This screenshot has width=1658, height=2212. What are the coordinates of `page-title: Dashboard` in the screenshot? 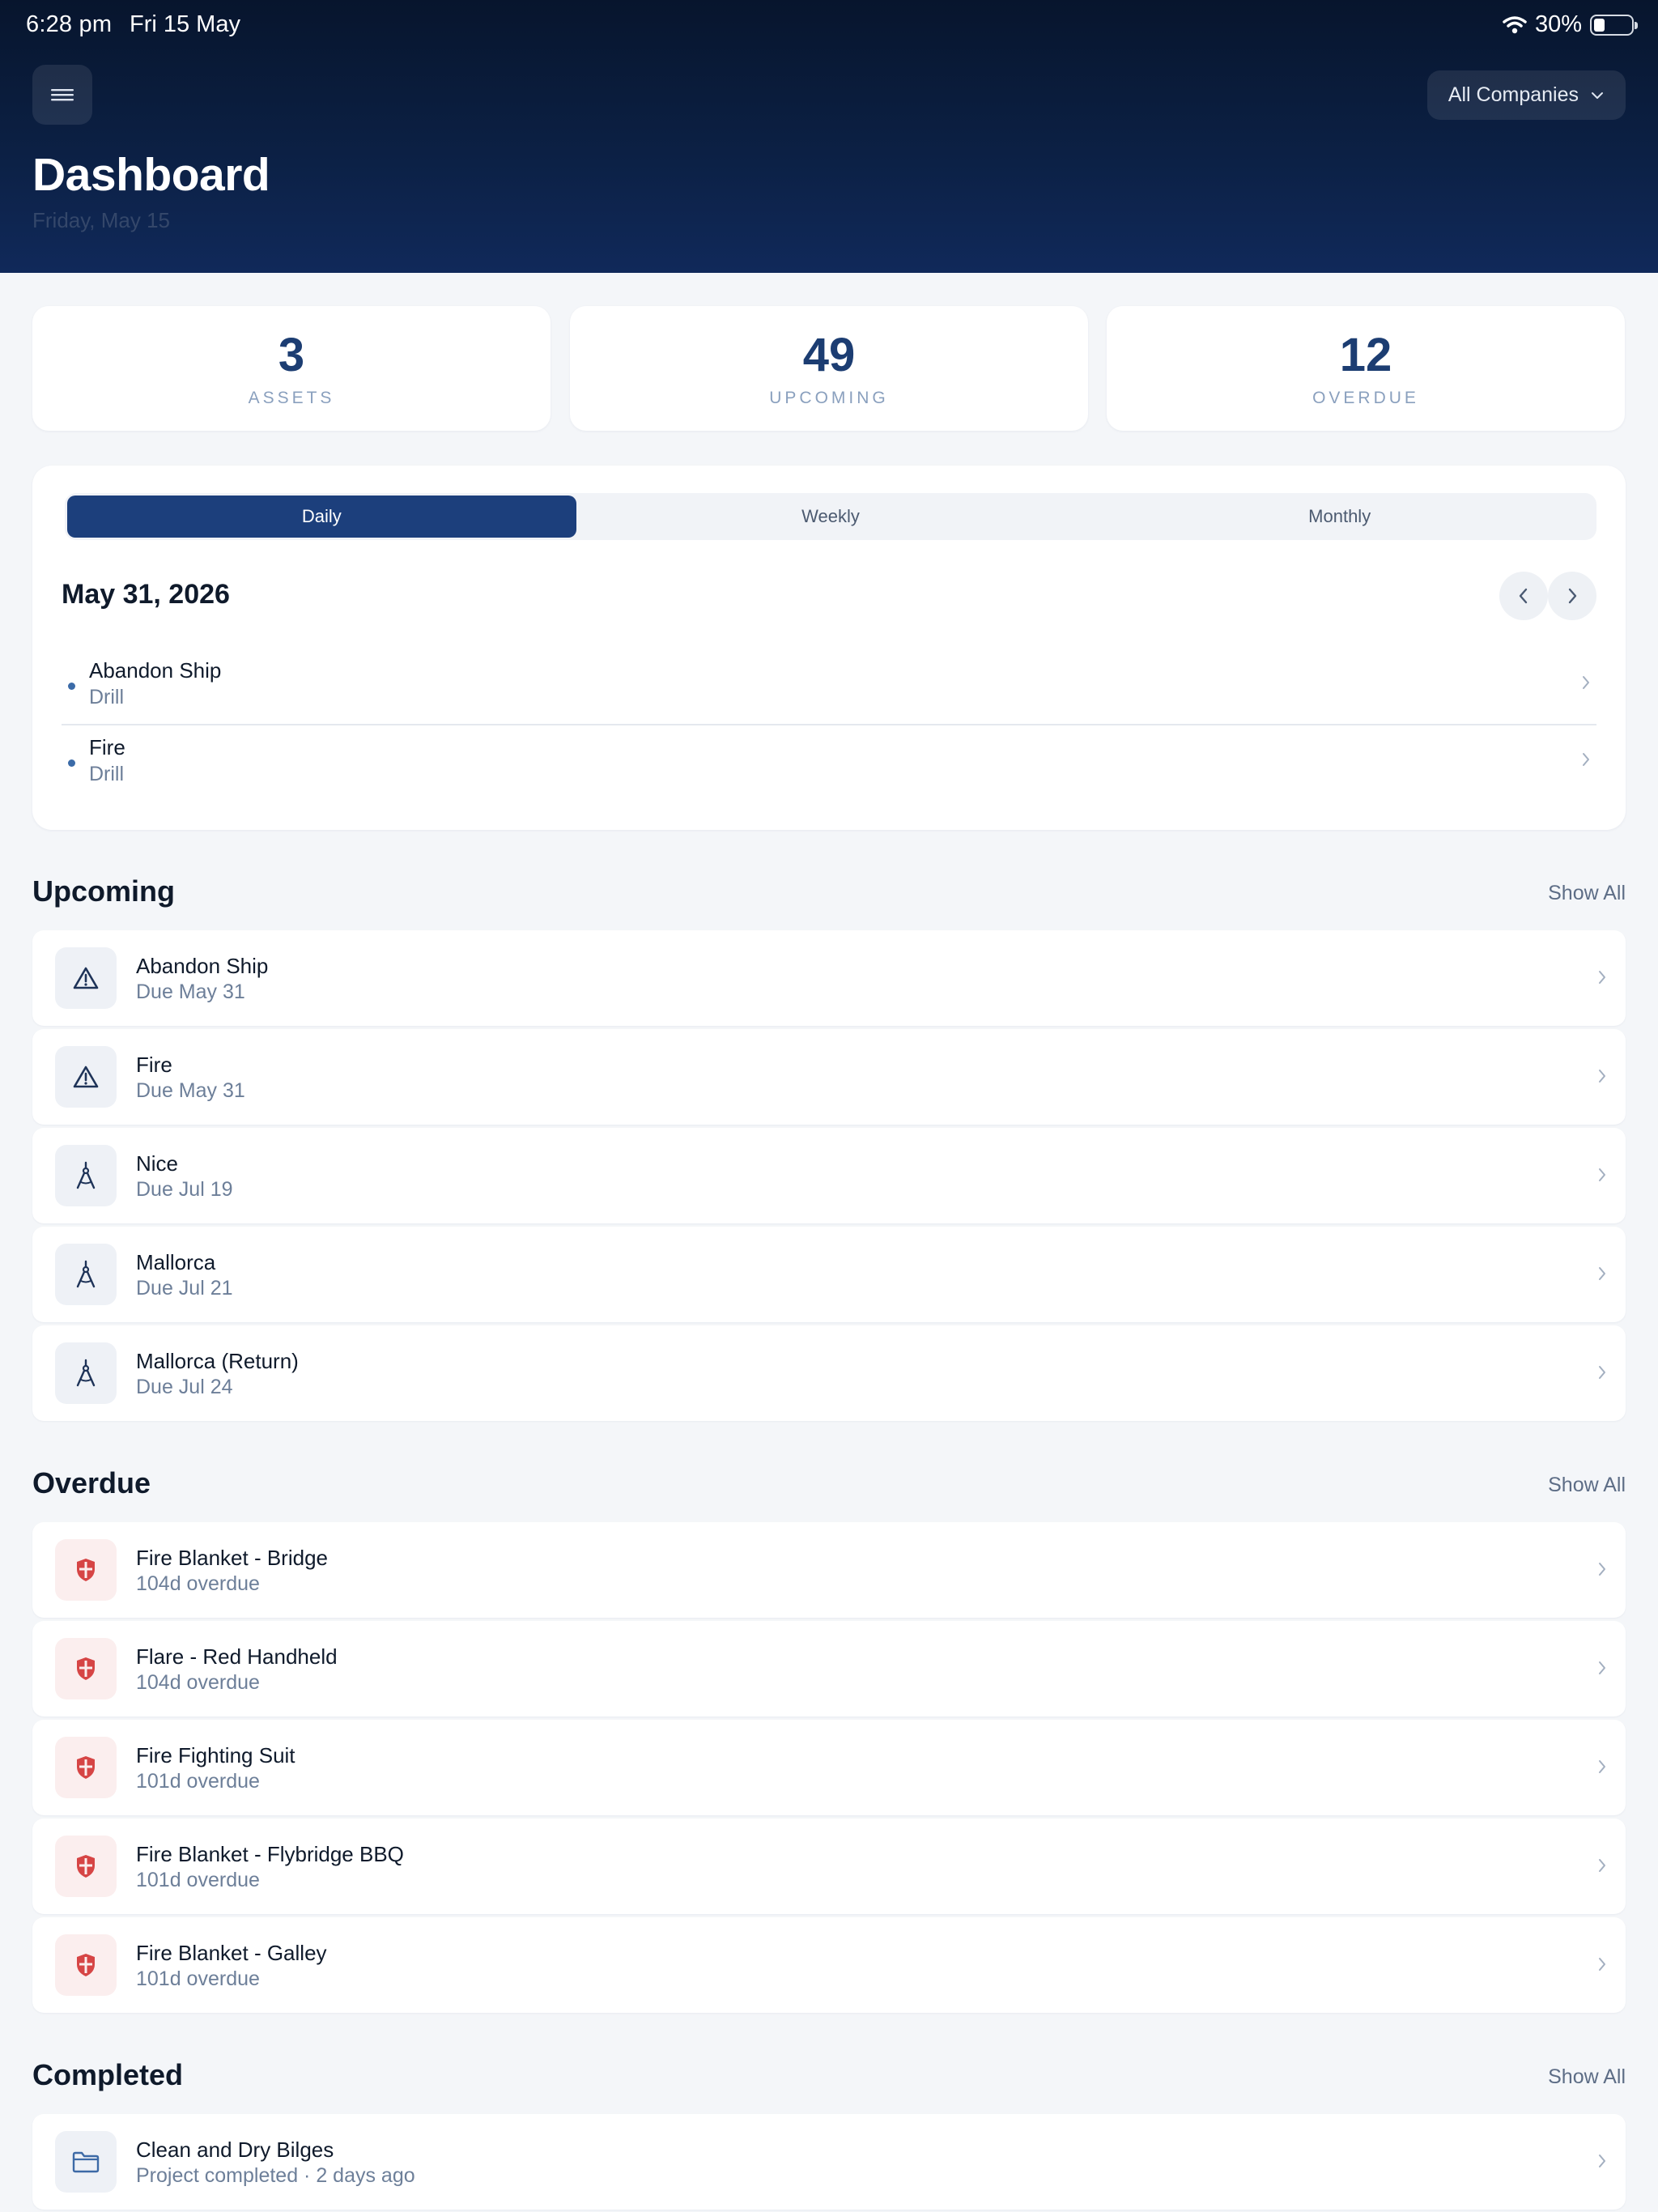 It's located at (151, 175).